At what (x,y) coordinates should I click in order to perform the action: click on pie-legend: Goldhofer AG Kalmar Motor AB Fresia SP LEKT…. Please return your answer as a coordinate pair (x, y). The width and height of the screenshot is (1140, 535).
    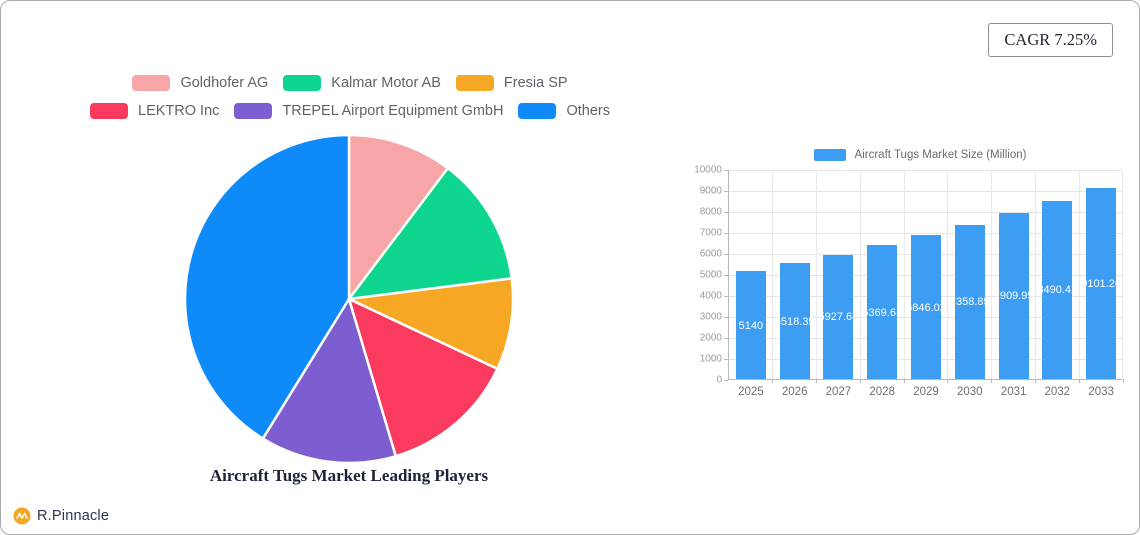
    Looking at the image, I should click on (350, 97).